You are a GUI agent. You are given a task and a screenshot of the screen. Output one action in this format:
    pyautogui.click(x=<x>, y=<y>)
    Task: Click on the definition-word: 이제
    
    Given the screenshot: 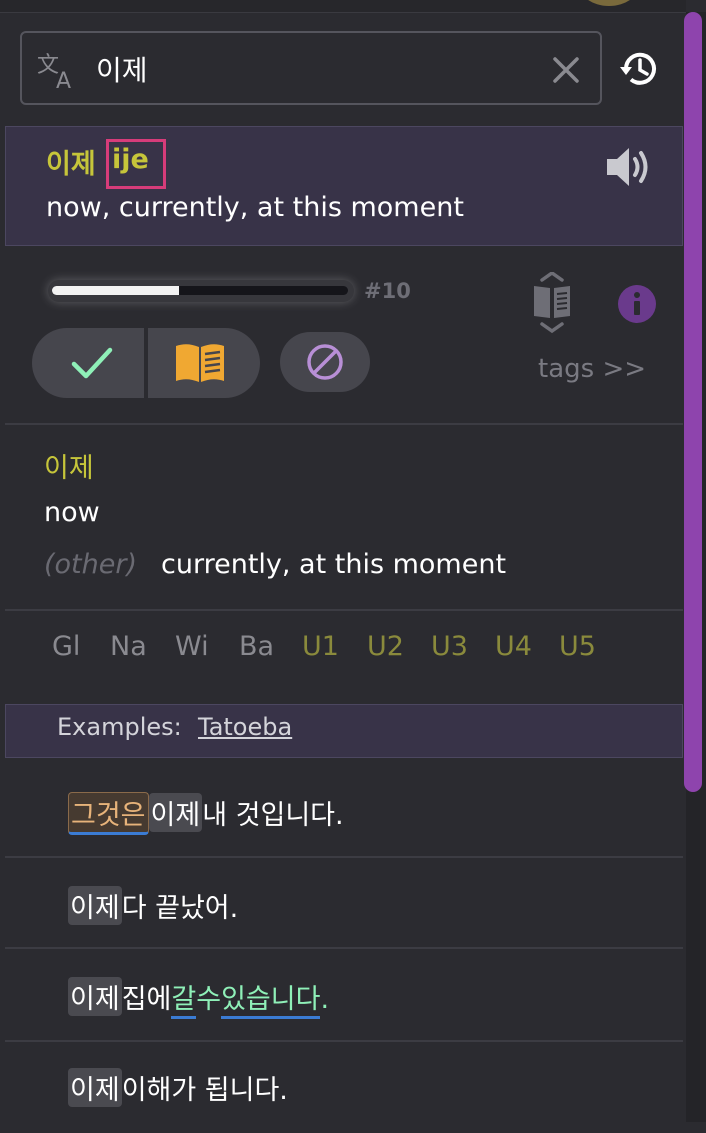 What is the action you would take?
    pyautogui.click(x=69, y=468)
    